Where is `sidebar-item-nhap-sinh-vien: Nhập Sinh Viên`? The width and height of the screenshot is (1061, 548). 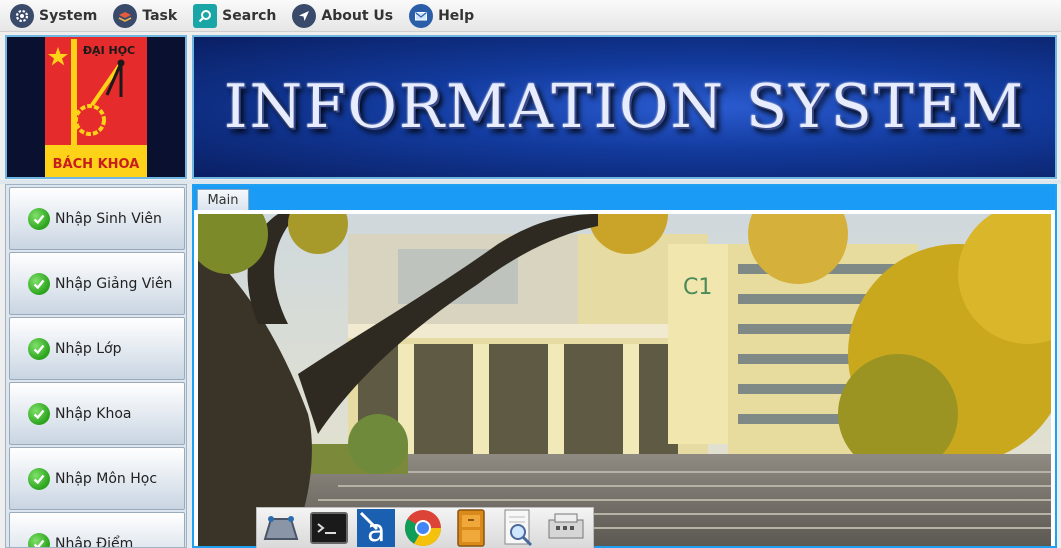 sidebar-item-nhap-sinh-vien: Nhập Sinh Viên is located at coordinates (97, 218).